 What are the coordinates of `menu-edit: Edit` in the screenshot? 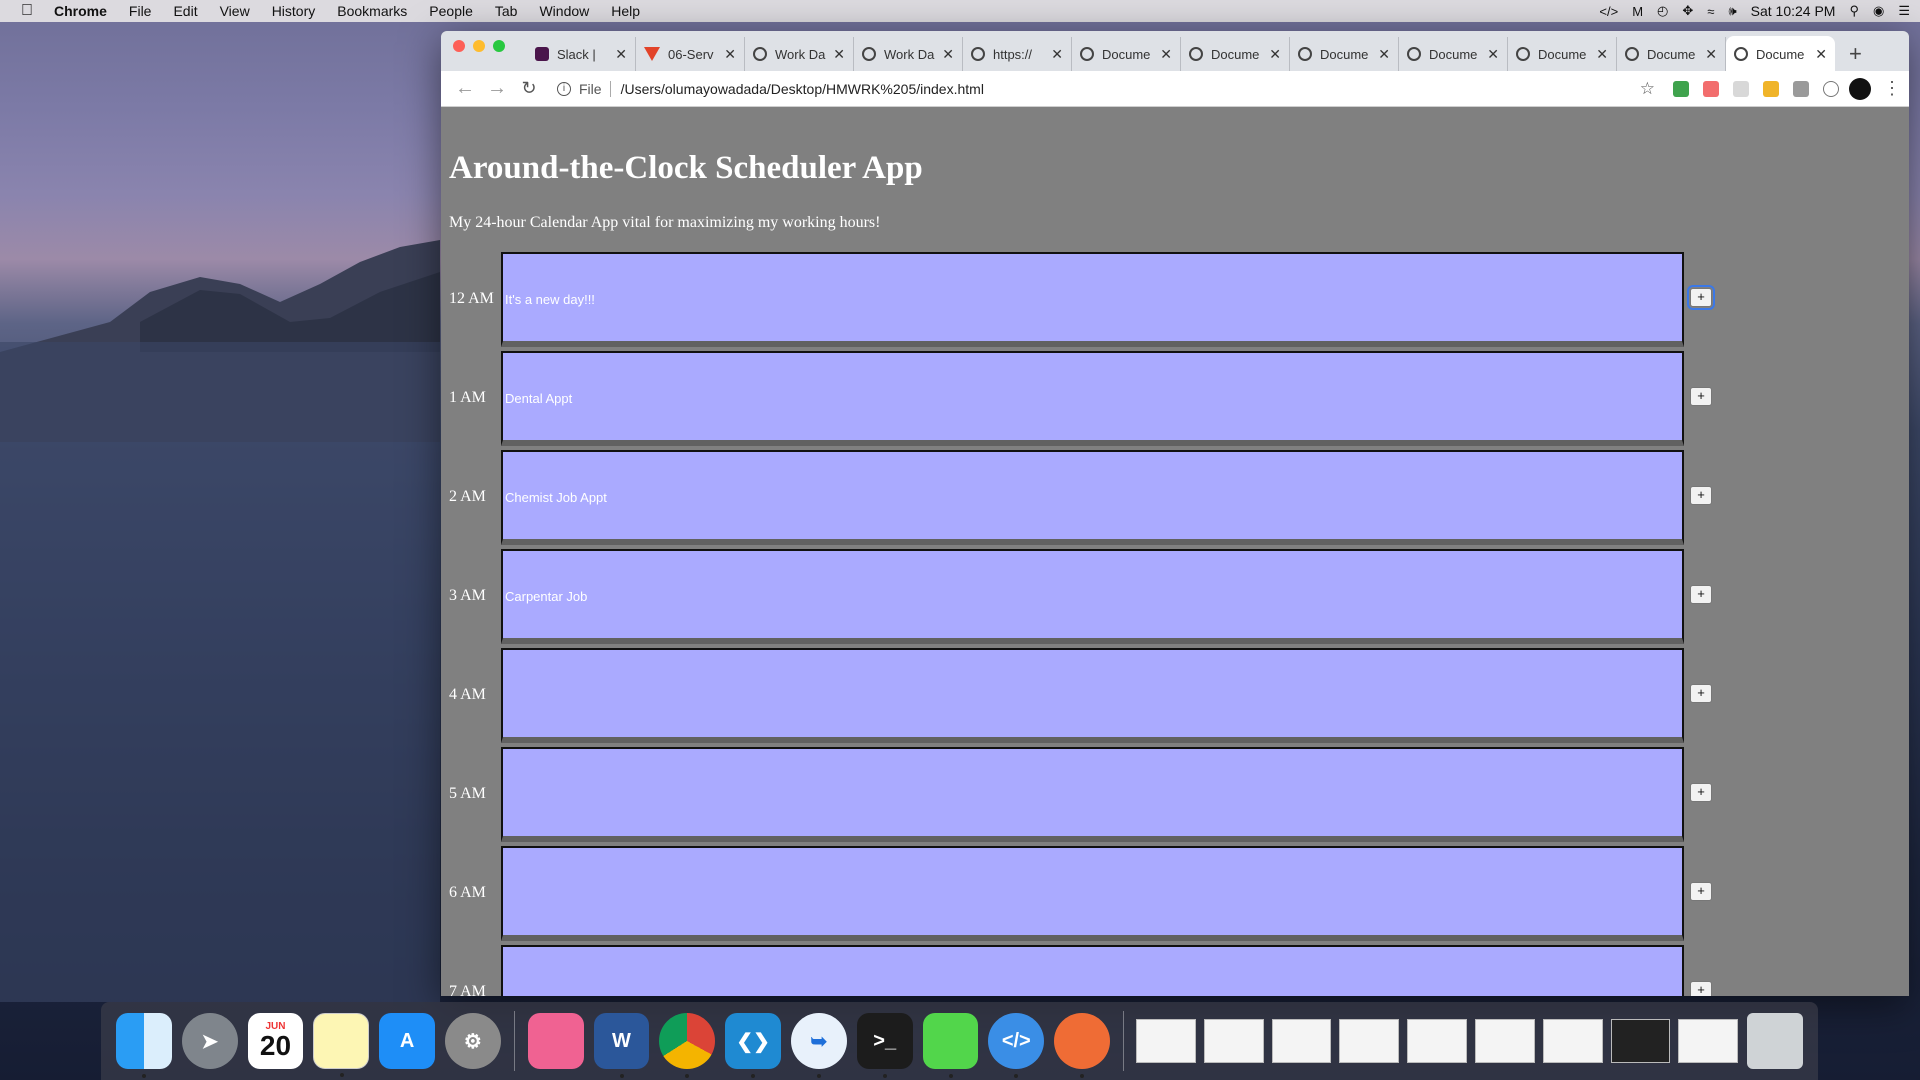 It's located at (185, 11).